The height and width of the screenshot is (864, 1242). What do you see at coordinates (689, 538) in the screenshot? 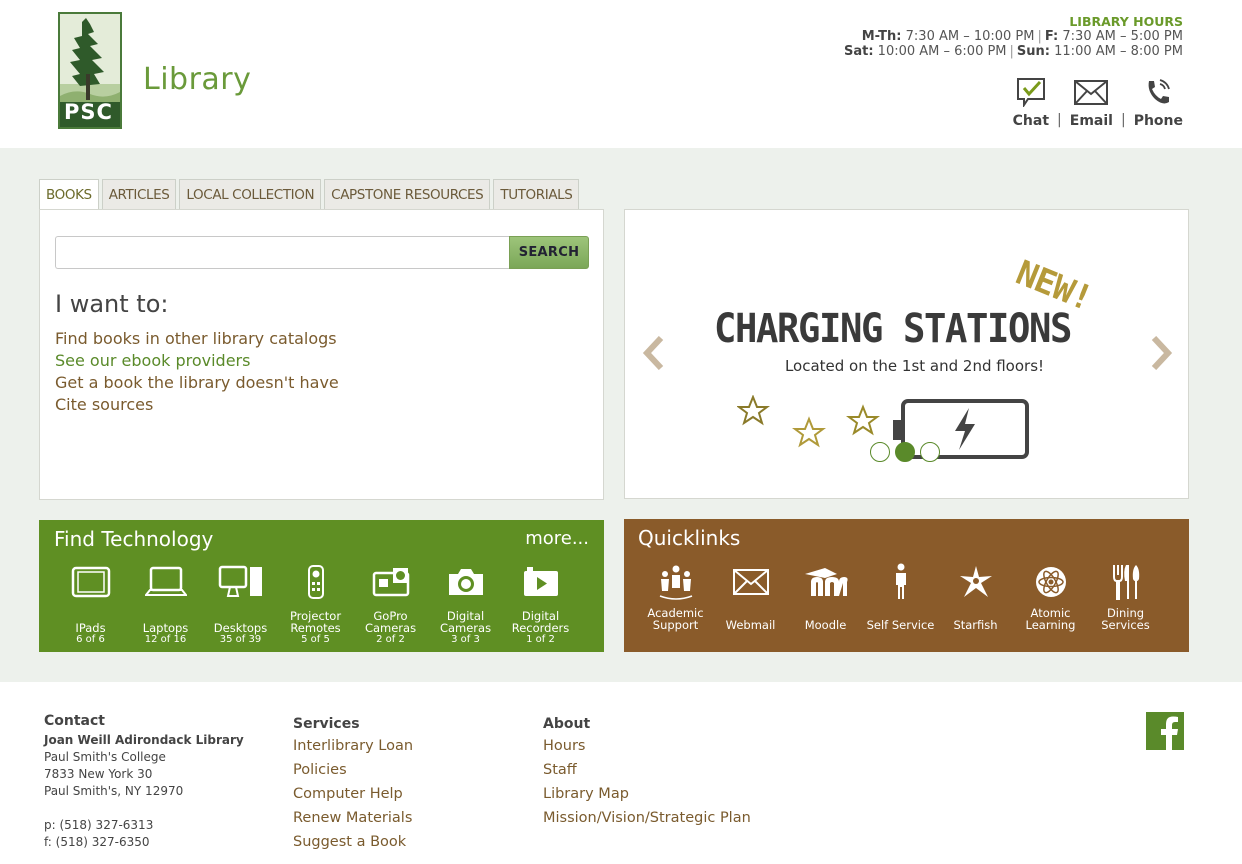
I see `quicklinks-title: Quicklinks` at bounding box center [689, 538].